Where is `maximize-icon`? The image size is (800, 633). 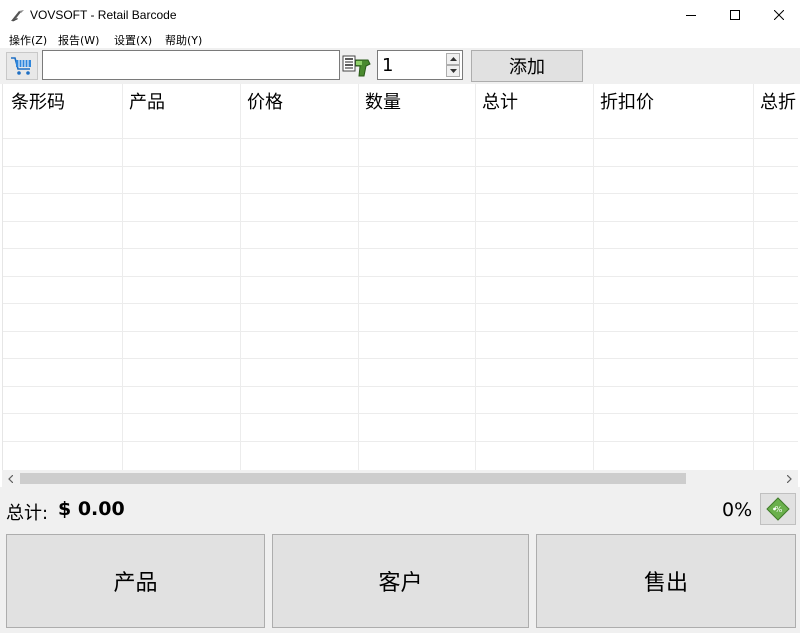
maximize-icon is located at coordinates (735, 15).